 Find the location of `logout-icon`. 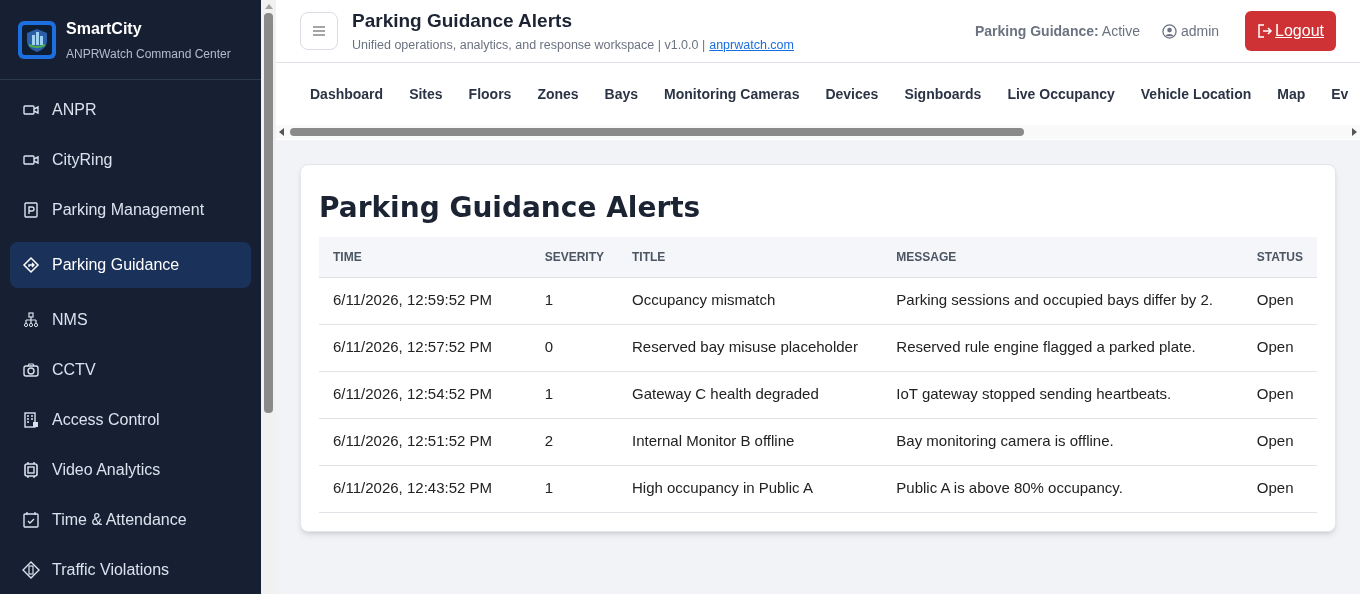

logout-icon is located at coordinates (1265, 31).